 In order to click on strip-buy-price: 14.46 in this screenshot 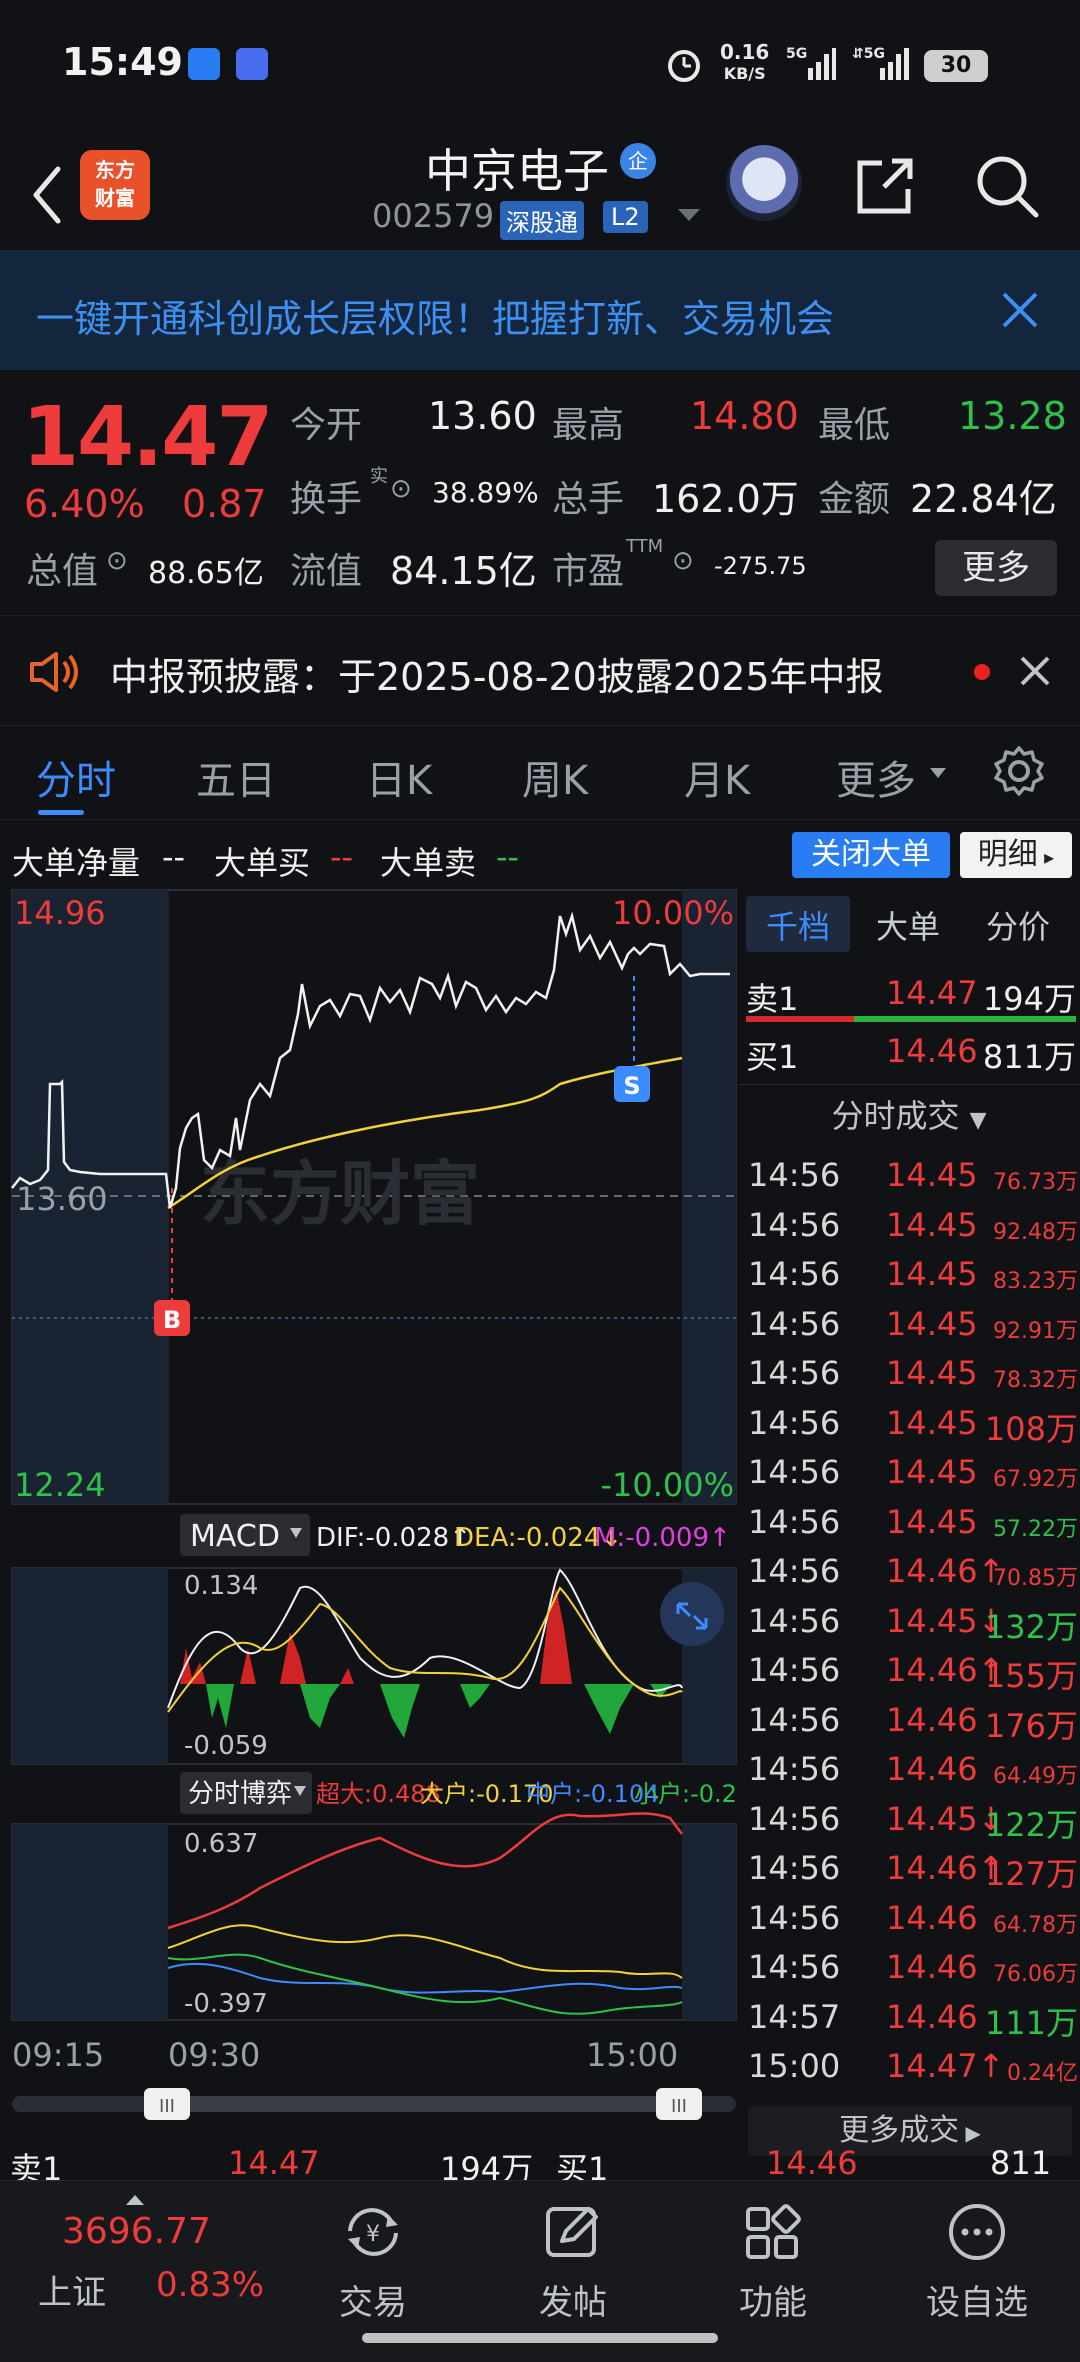, I will do `click(812, 2163)`.